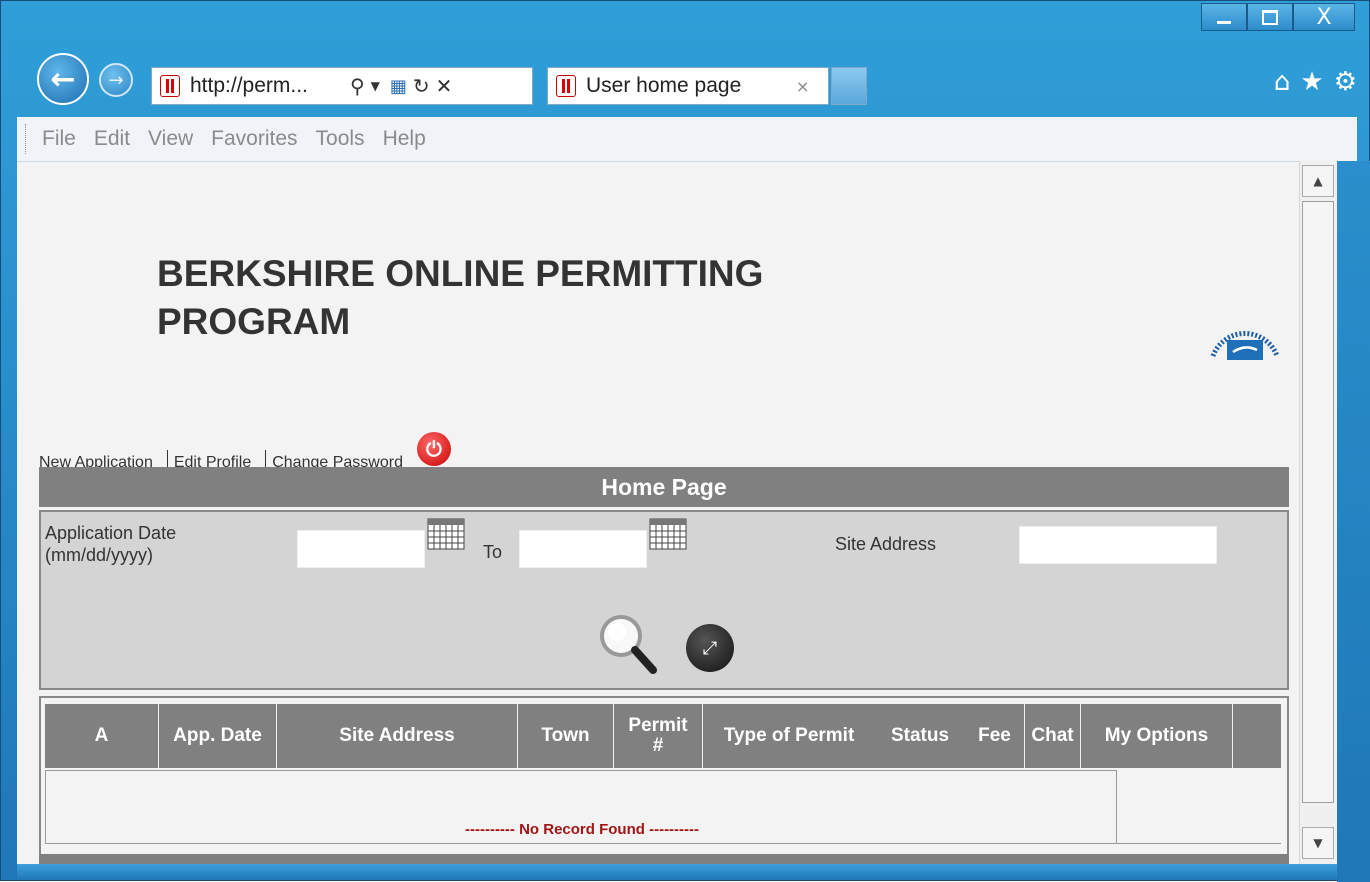 The width and height of the screenshot is (1370, 882). I want to click on calendar-to-icon, so click(668, 534).